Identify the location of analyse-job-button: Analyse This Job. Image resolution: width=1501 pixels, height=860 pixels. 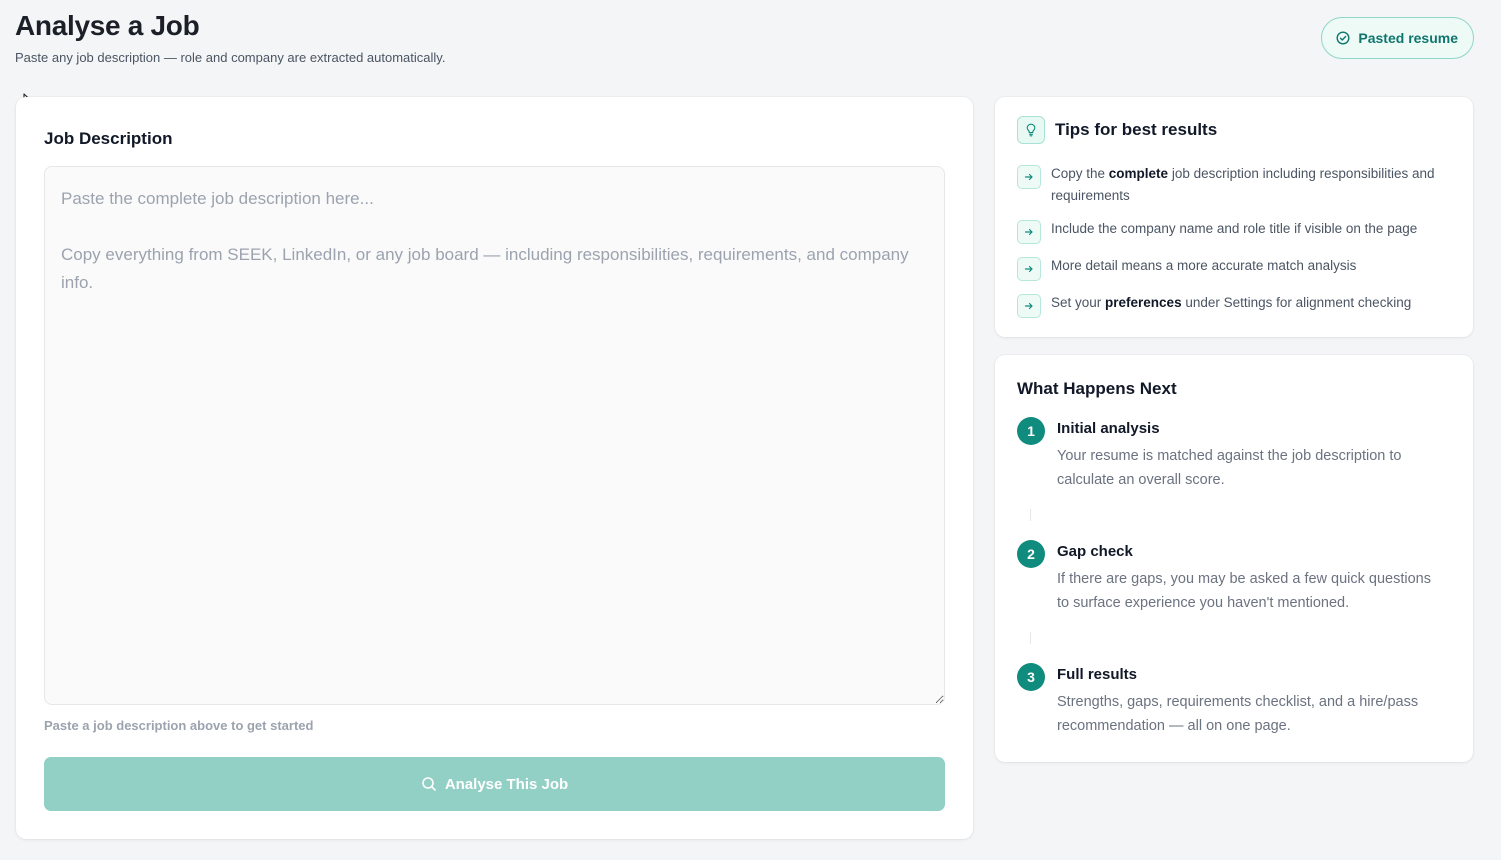
(494, 784).